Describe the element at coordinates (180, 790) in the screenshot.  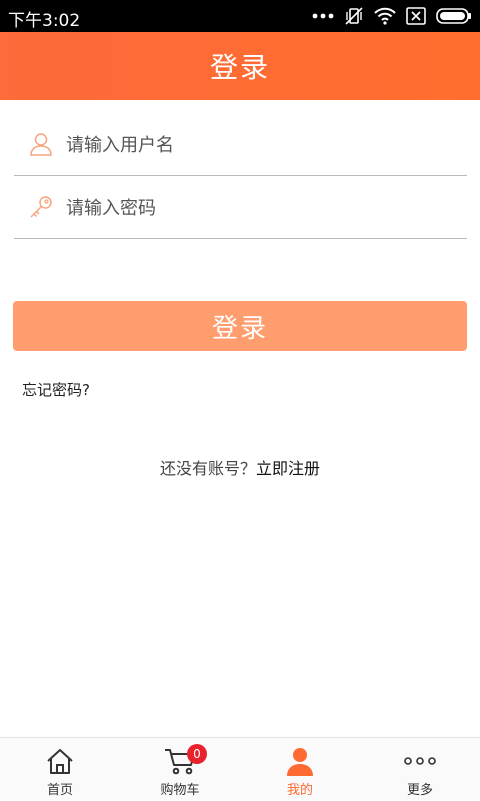
I see `tab-label: 购物车` at that location.